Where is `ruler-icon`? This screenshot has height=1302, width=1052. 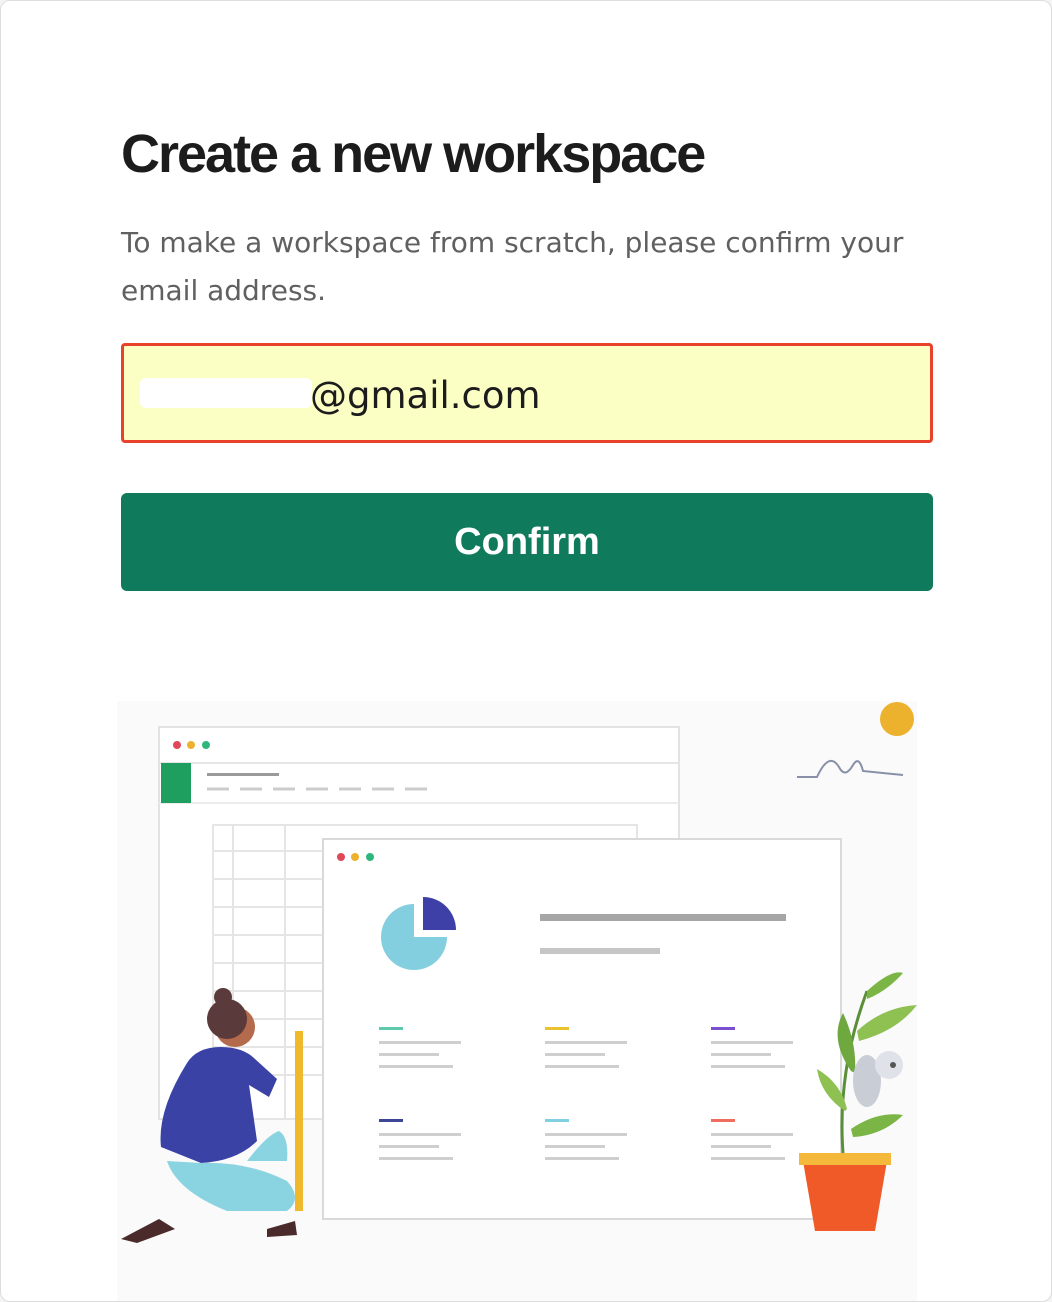
ruler-icon is located at coordinates (299, 1121).